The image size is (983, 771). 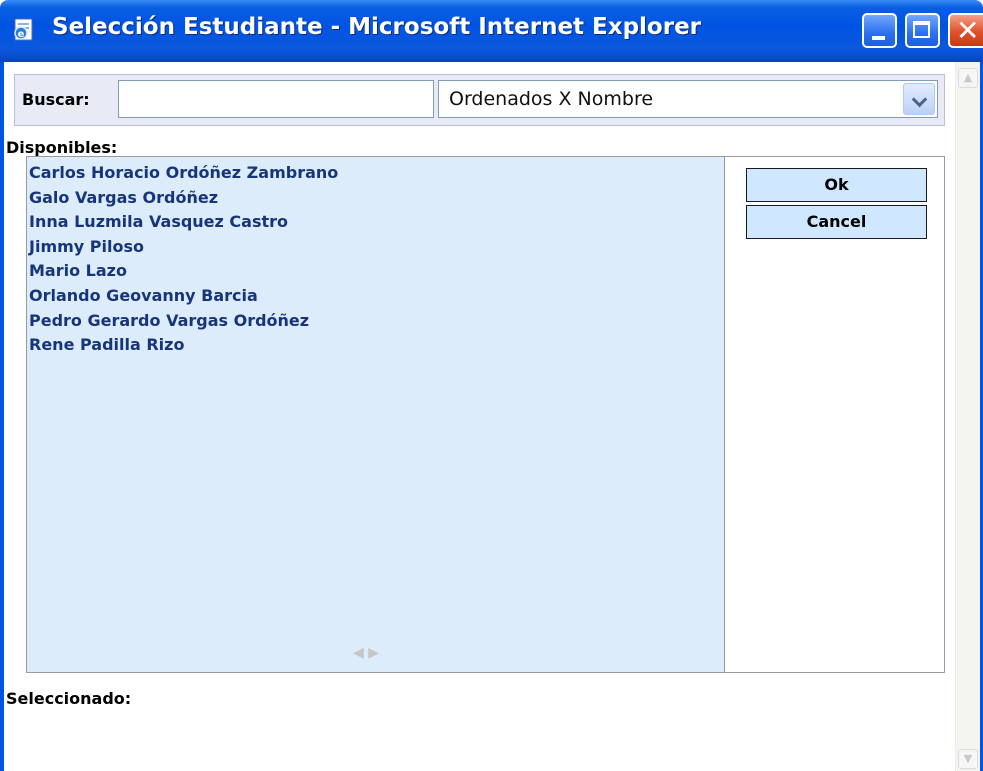 I want to click on order-select-value: Ordenados X Nombre, so click(x=551, y=99).